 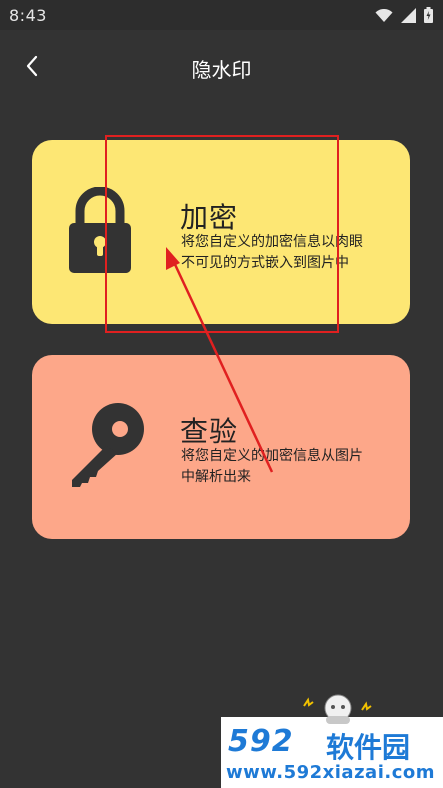 What do you see at coordinates (216, 477) in the screenshot?
I see `verify-desc-line2: 中解析出来` at bounding box center [216, 477].